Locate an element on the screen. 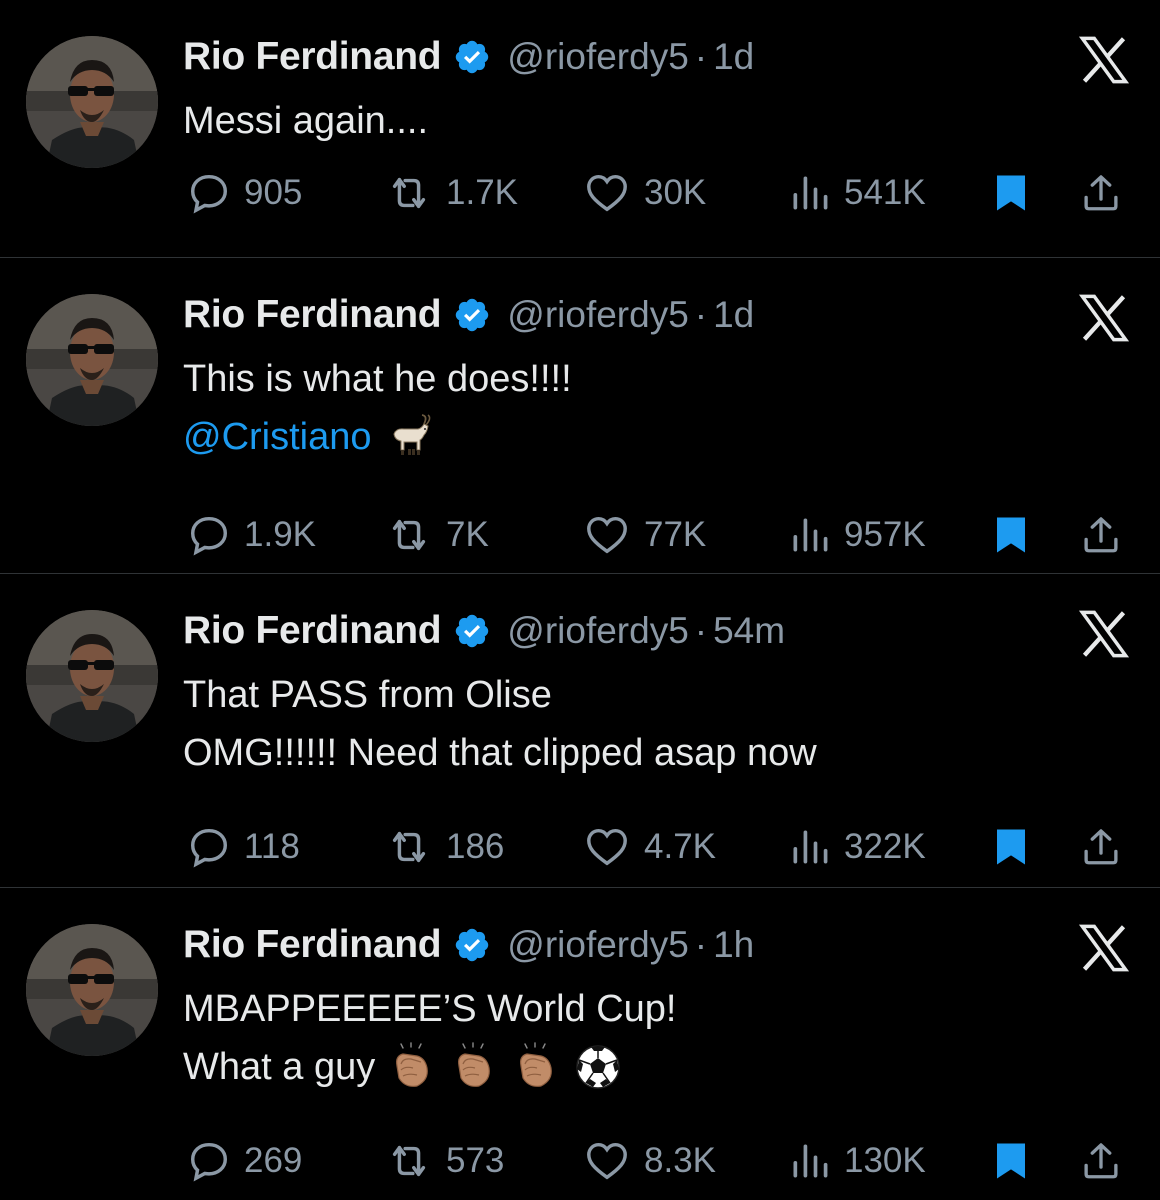 The height and width of the screenshot is (1200, 1160). action-bar: 118 186 4.7K 322K is located at coordinates (580, 847).